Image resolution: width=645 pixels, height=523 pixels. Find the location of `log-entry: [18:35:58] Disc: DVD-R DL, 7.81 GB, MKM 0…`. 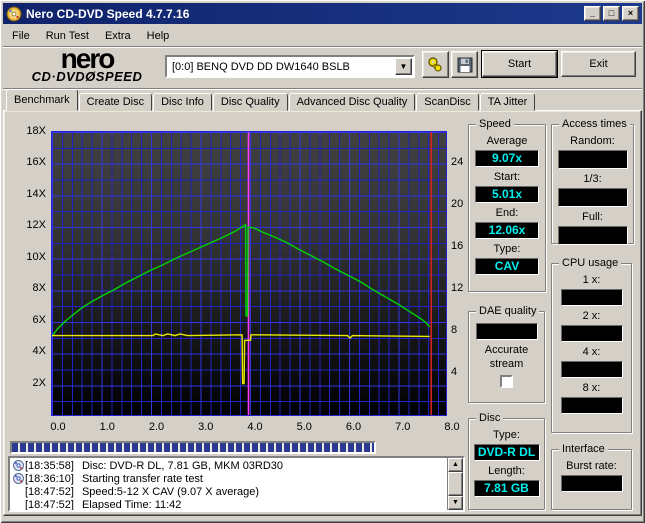

log-entry: [18:35:58] Disc: DVD-R DL, 7.81 GB, MKM 0… is located at coordinates (229, 465).